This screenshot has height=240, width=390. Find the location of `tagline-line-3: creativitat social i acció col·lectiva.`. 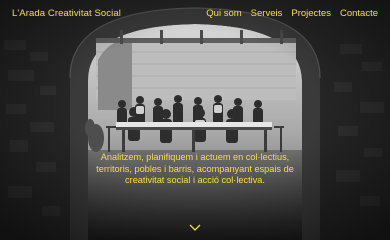

tagline-line-3: creativitat social i acció col·lectiva. is located at coordinates (195, 180).